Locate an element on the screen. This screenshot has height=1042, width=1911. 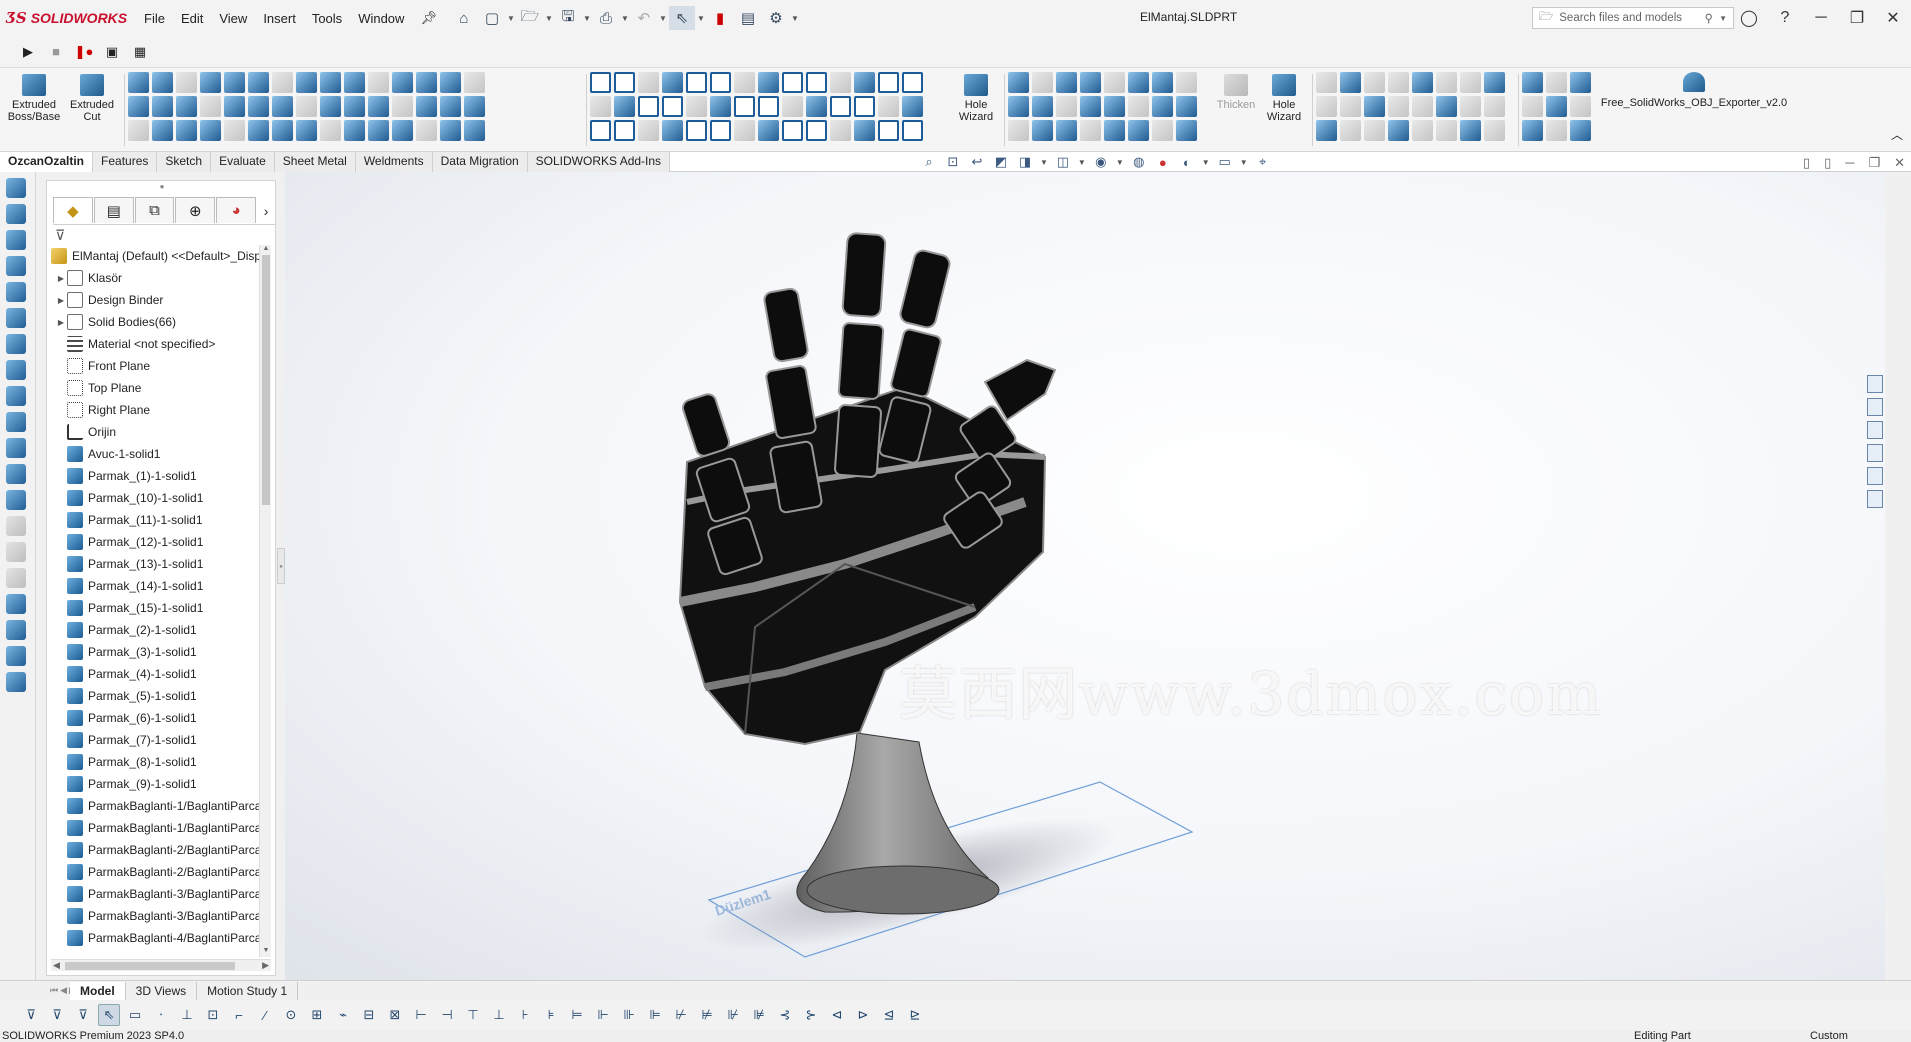
appearances-icon is located at coordinates (1875, 476).